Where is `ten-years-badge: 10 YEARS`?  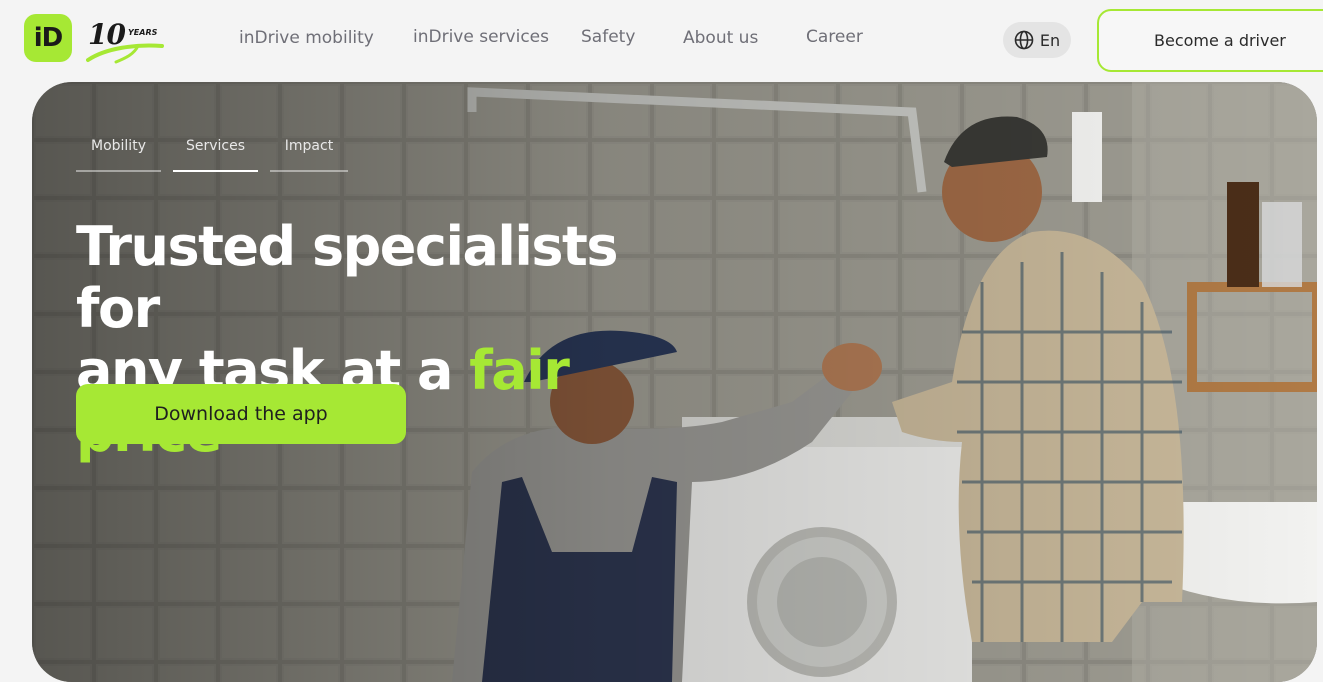 ten-years-badge: 10 YEARS is located at coordinates (126, 42).